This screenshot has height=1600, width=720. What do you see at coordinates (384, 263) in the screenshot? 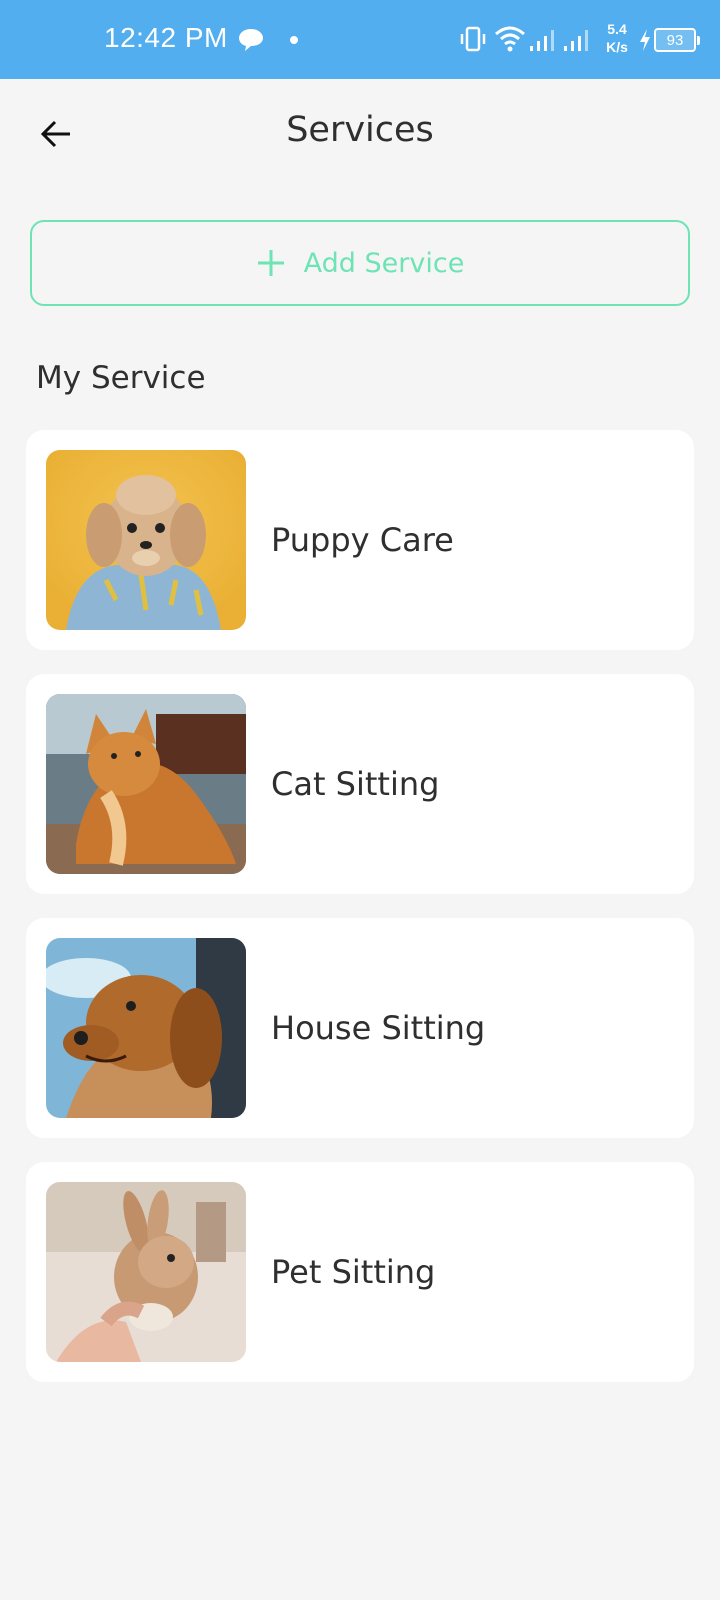
I see `add-service-label: Add Service` at bounding box center [384, 263].